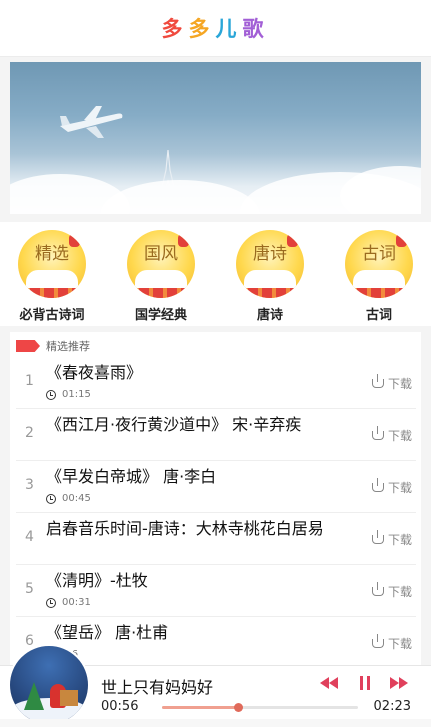 This screenshot has height=728, width=431. What do you see at coordinates (49, 685) in the screenshot?
I see `album-cover` at bounding box center [49, 685].